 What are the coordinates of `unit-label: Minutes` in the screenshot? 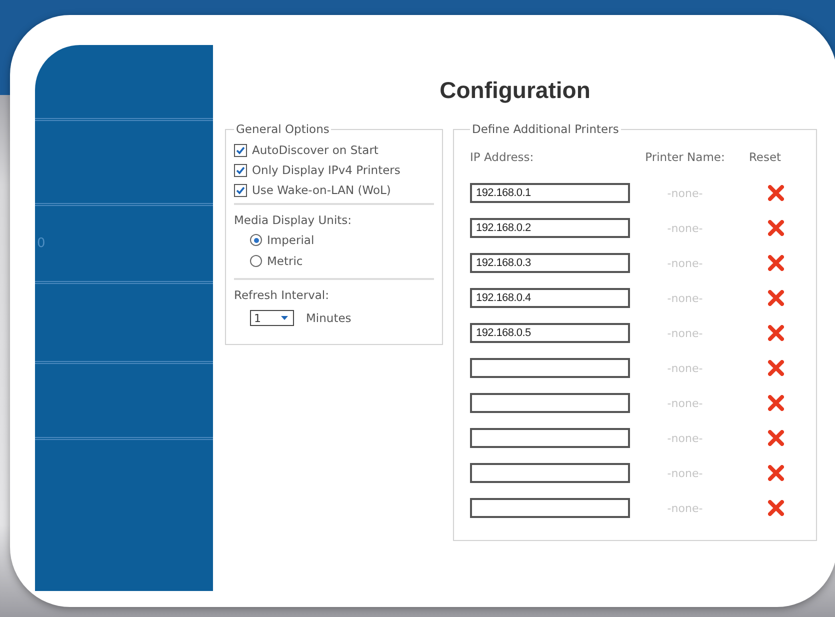 It's located at (329, 318).